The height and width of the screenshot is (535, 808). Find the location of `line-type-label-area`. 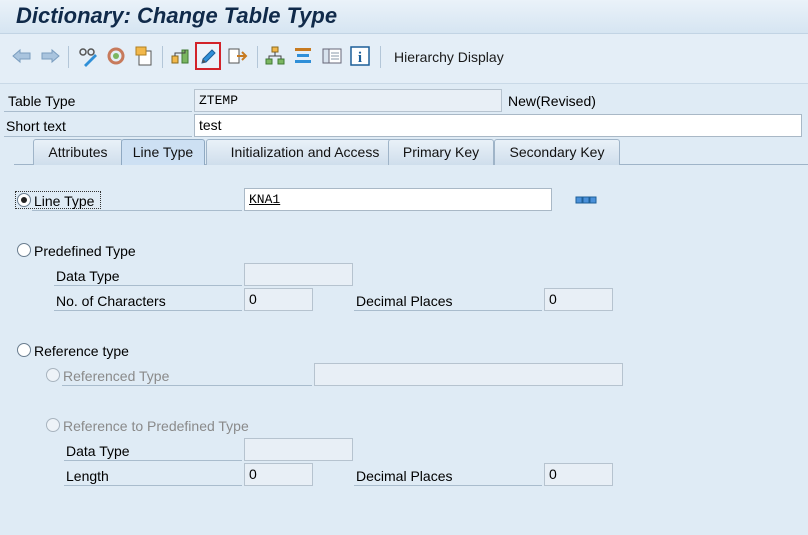

line-type-label-area is located at coordinates (137, 199).